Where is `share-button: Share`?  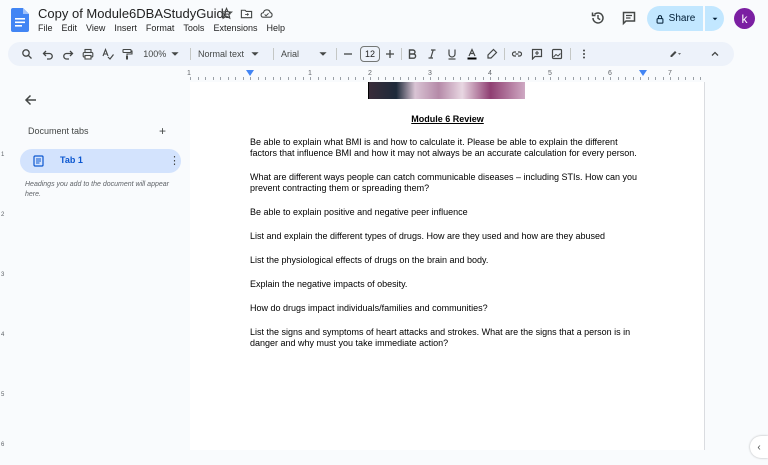 share-button: Share is located at coordinates (675, 18).